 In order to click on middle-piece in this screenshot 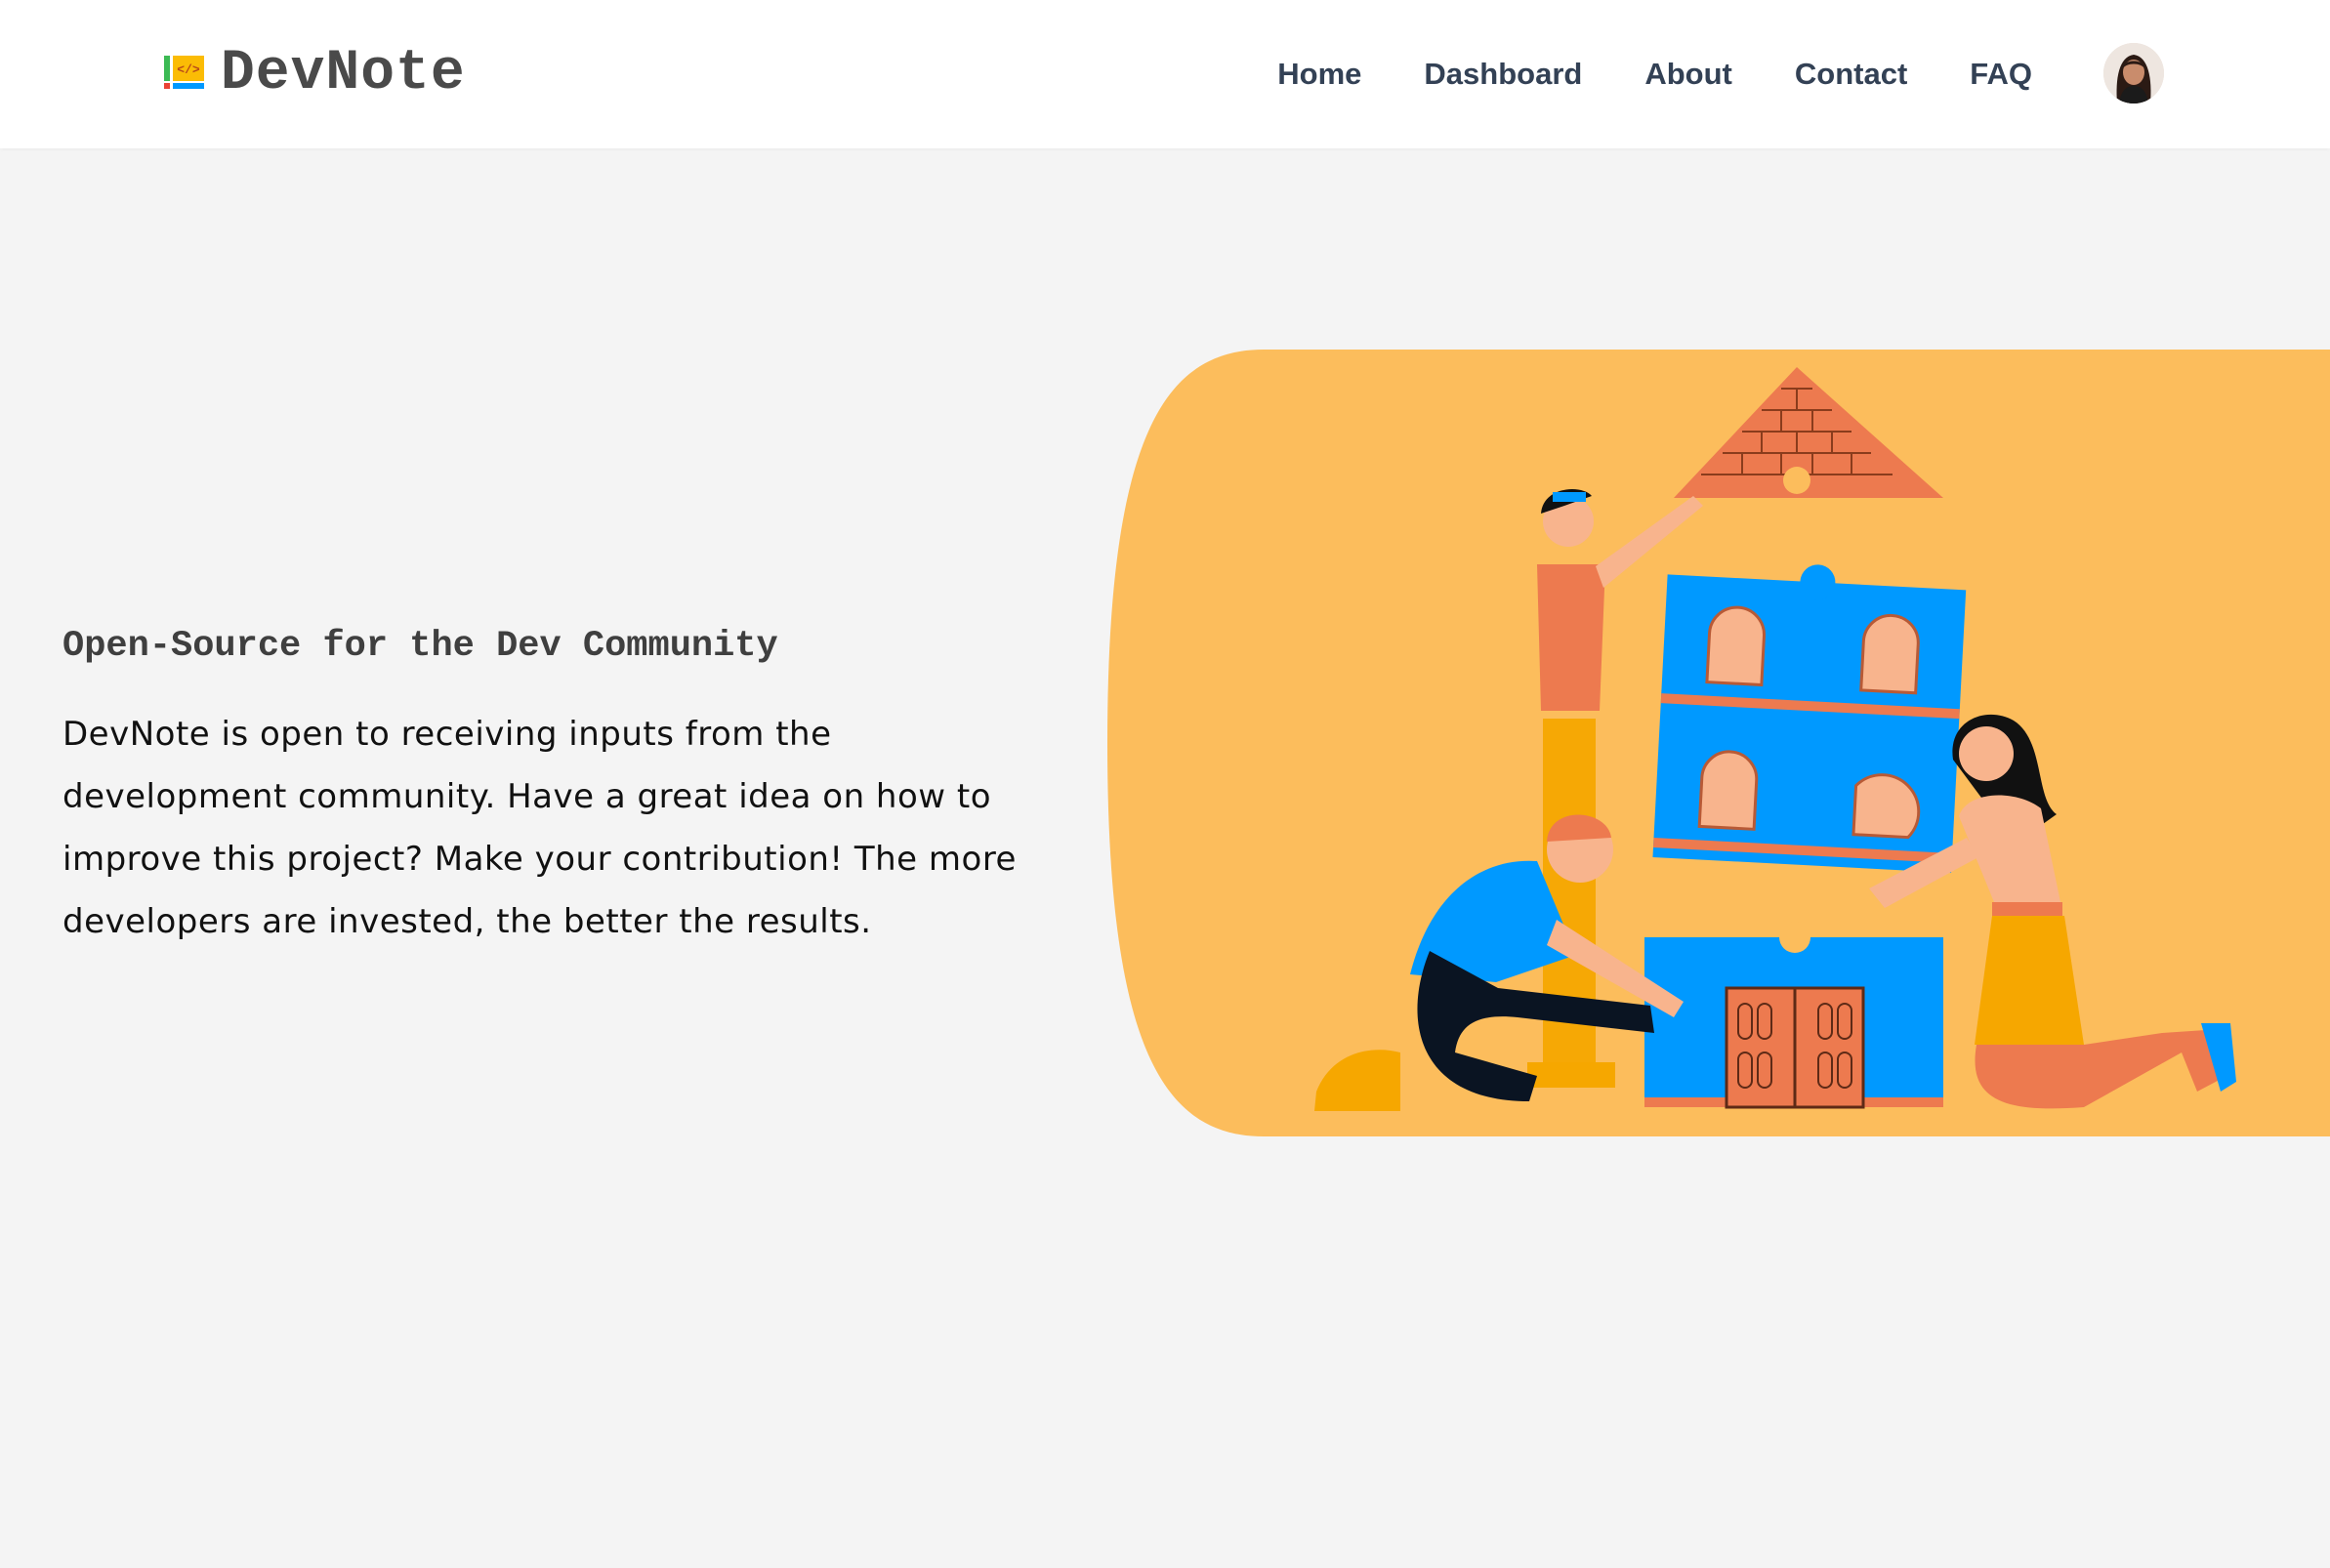, I will do `click(1809, 719)`.